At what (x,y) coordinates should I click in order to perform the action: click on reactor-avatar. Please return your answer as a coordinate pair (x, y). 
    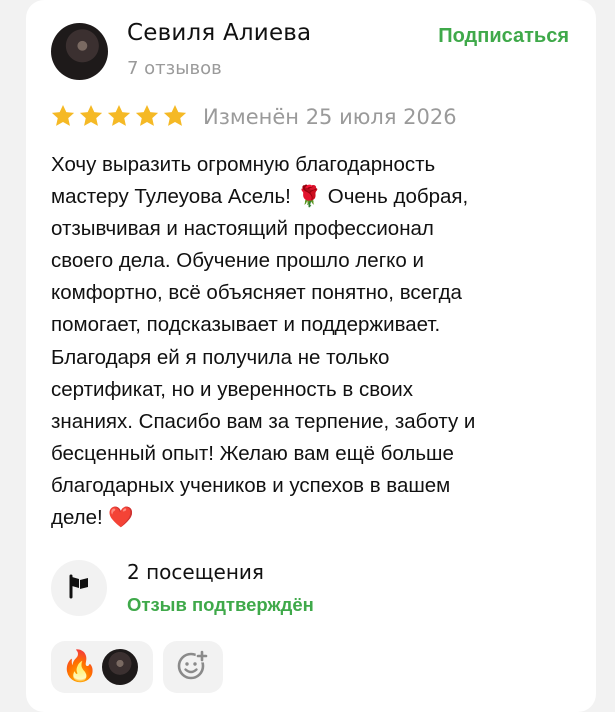
    Looking at the image, I should click on (120, 667).